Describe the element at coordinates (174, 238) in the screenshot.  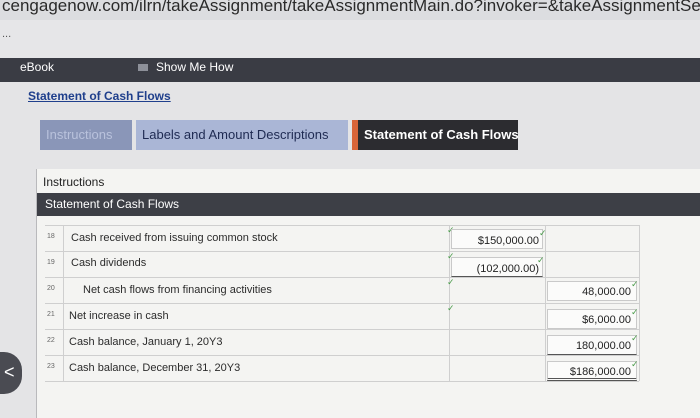
I see `row-label: Cash received from issuing common stock` at that location.